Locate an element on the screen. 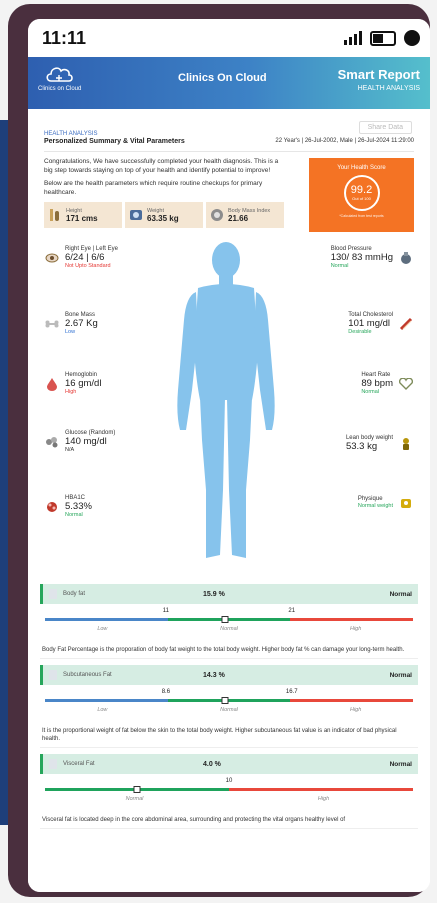 The height and width of the screenshot is (903, 437). blood-drop-icon is located at coordinates (52, 384).